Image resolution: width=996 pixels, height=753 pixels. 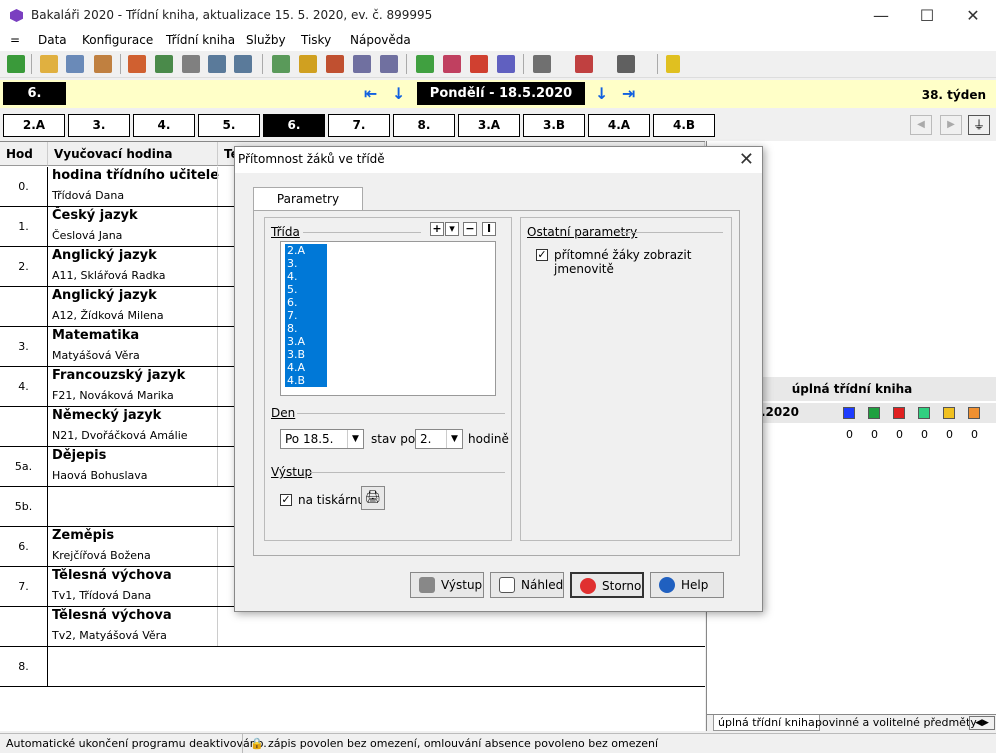 What do you see at coordinates (34, 125) in the screenshot?
I see `tab-2a: 2.A` at bounding box center [34, 125].